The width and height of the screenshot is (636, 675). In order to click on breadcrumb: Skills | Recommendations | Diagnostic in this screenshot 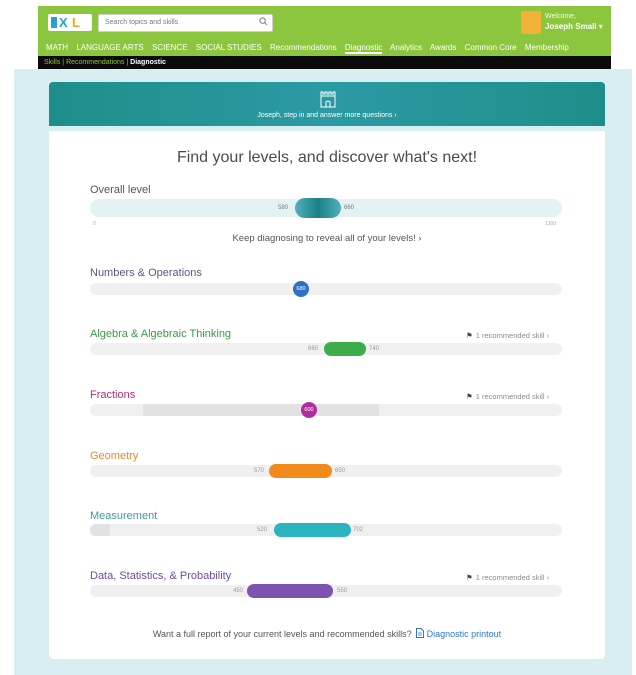, I will do `click(324, 62)`.